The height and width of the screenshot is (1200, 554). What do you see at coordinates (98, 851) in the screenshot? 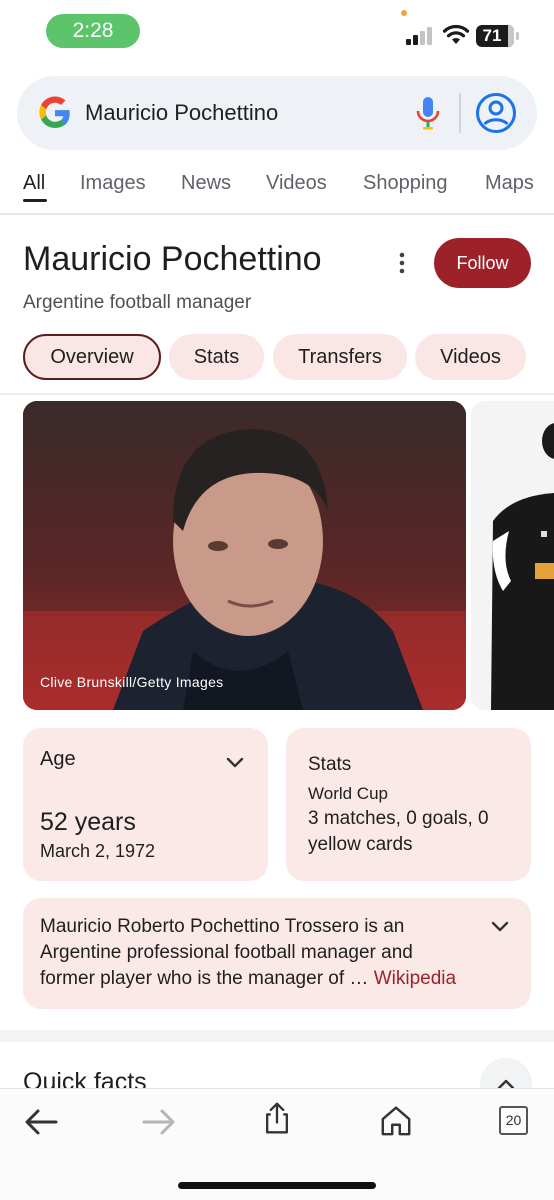
I see `birth-date: March 2, 1972` at bounding box center [98, 851].